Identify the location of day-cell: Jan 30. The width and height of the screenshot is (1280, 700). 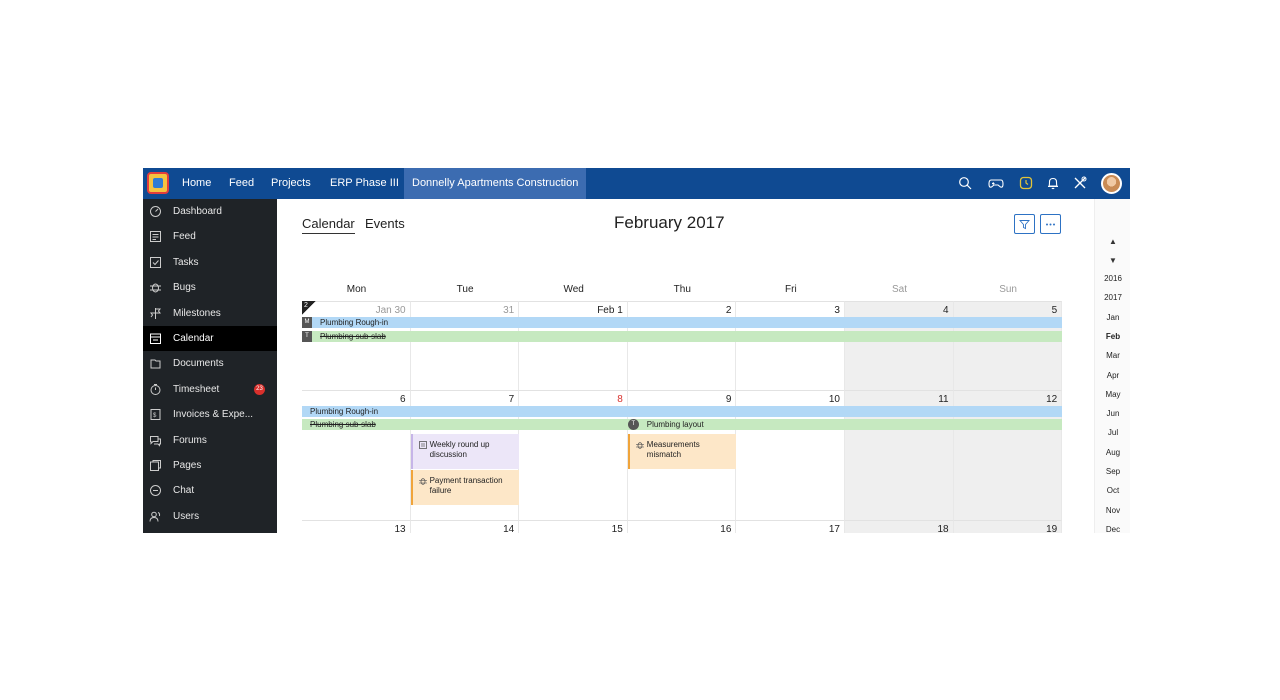
(356, 345).